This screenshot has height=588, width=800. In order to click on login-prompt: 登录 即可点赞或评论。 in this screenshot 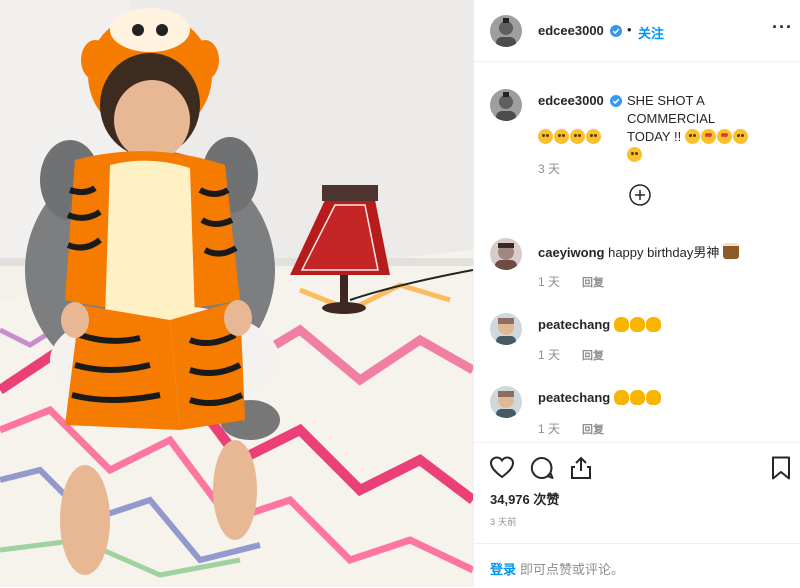, I will do `click(637, 565)`.